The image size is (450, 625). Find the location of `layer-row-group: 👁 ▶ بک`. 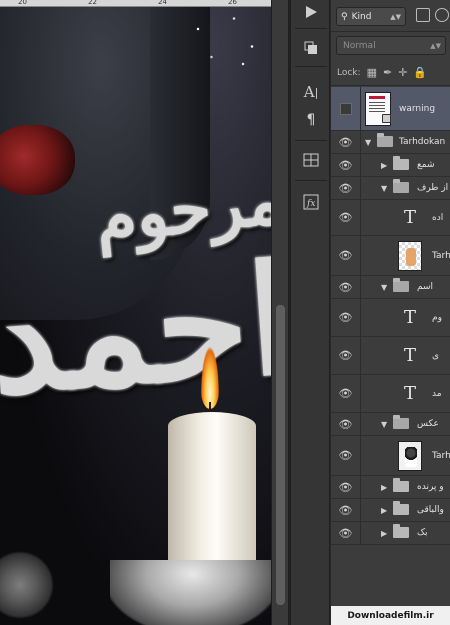

layer-row-group: 👁 ▶ بک is located at coordinates (390, 533).